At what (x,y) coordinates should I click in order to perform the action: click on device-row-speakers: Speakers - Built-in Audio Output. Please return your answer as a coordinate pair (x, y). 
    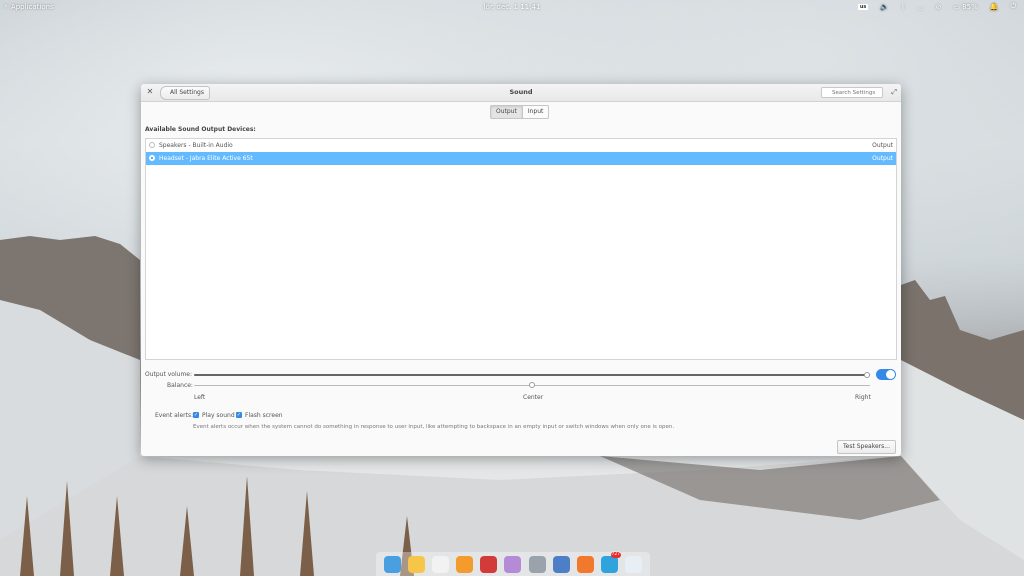
    Looking at the image, I should click on (521, 145).